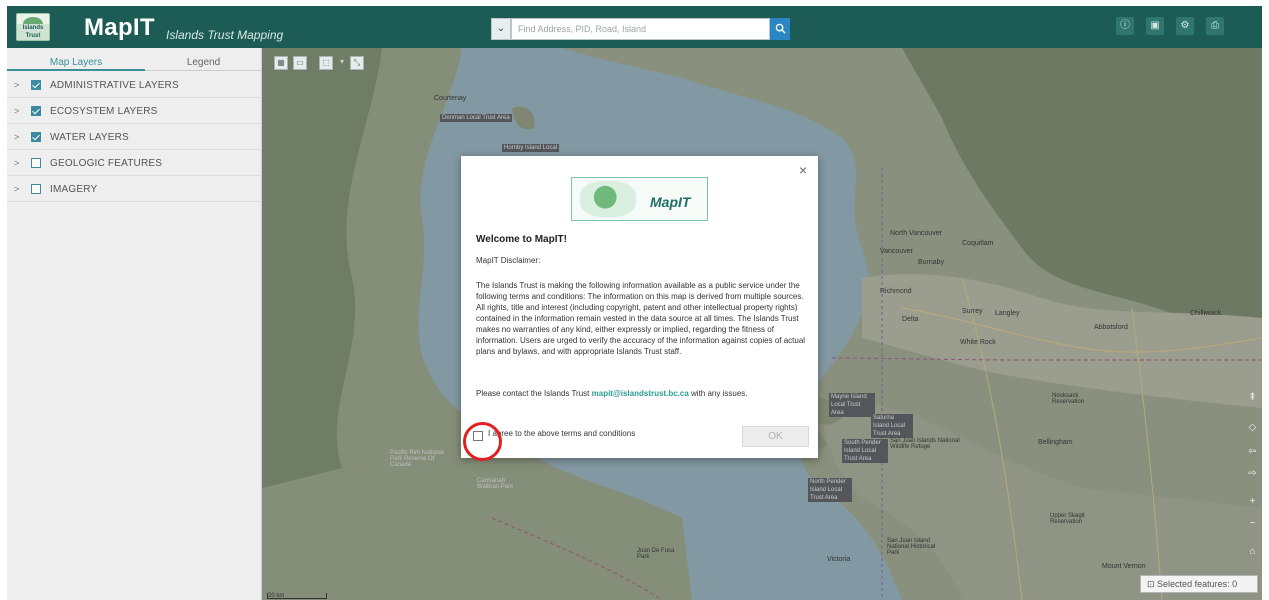 This screenshot has width=1269, height=600. Describe the element at coordinates (639, 199) in the screenshot. I see `mapit-logo: MapIT` at that location.